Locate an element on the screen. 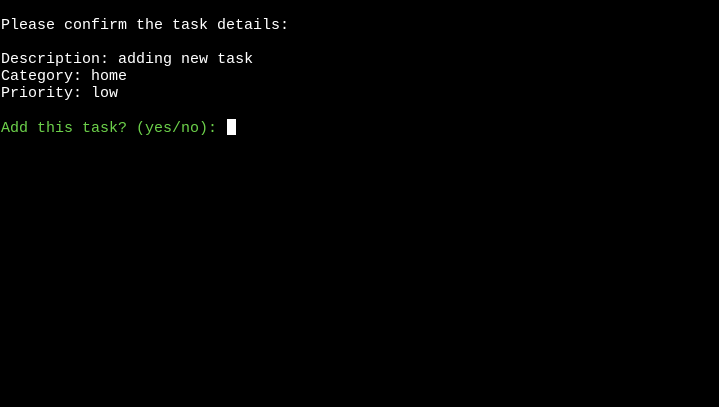 This screenshot has width=719, height=407. detail-label: Category is located at coordinates (37, 76).